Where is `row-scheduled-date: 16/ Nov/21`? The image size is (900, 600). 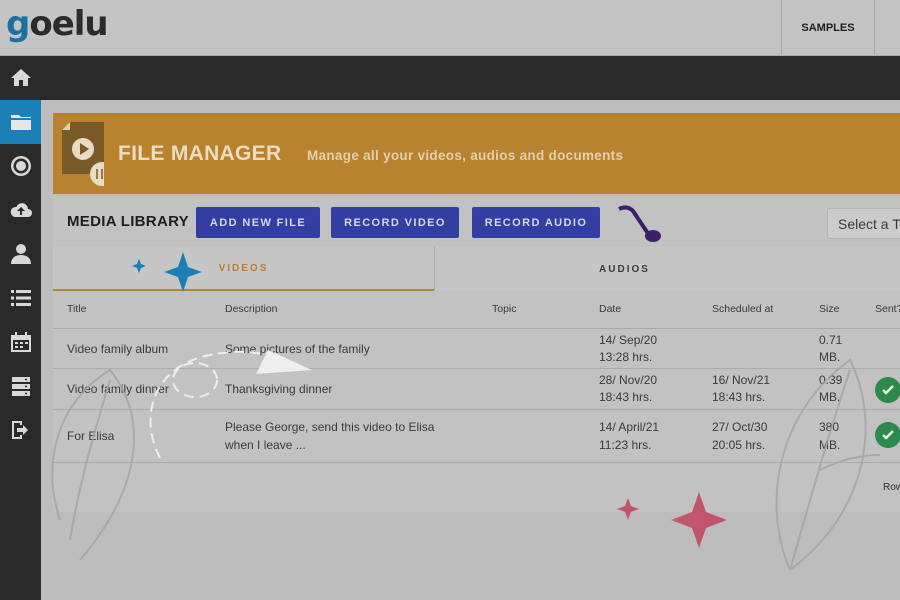 row-scheduled-date: 16/ Nov/21 is located at coordinates (741, 380).